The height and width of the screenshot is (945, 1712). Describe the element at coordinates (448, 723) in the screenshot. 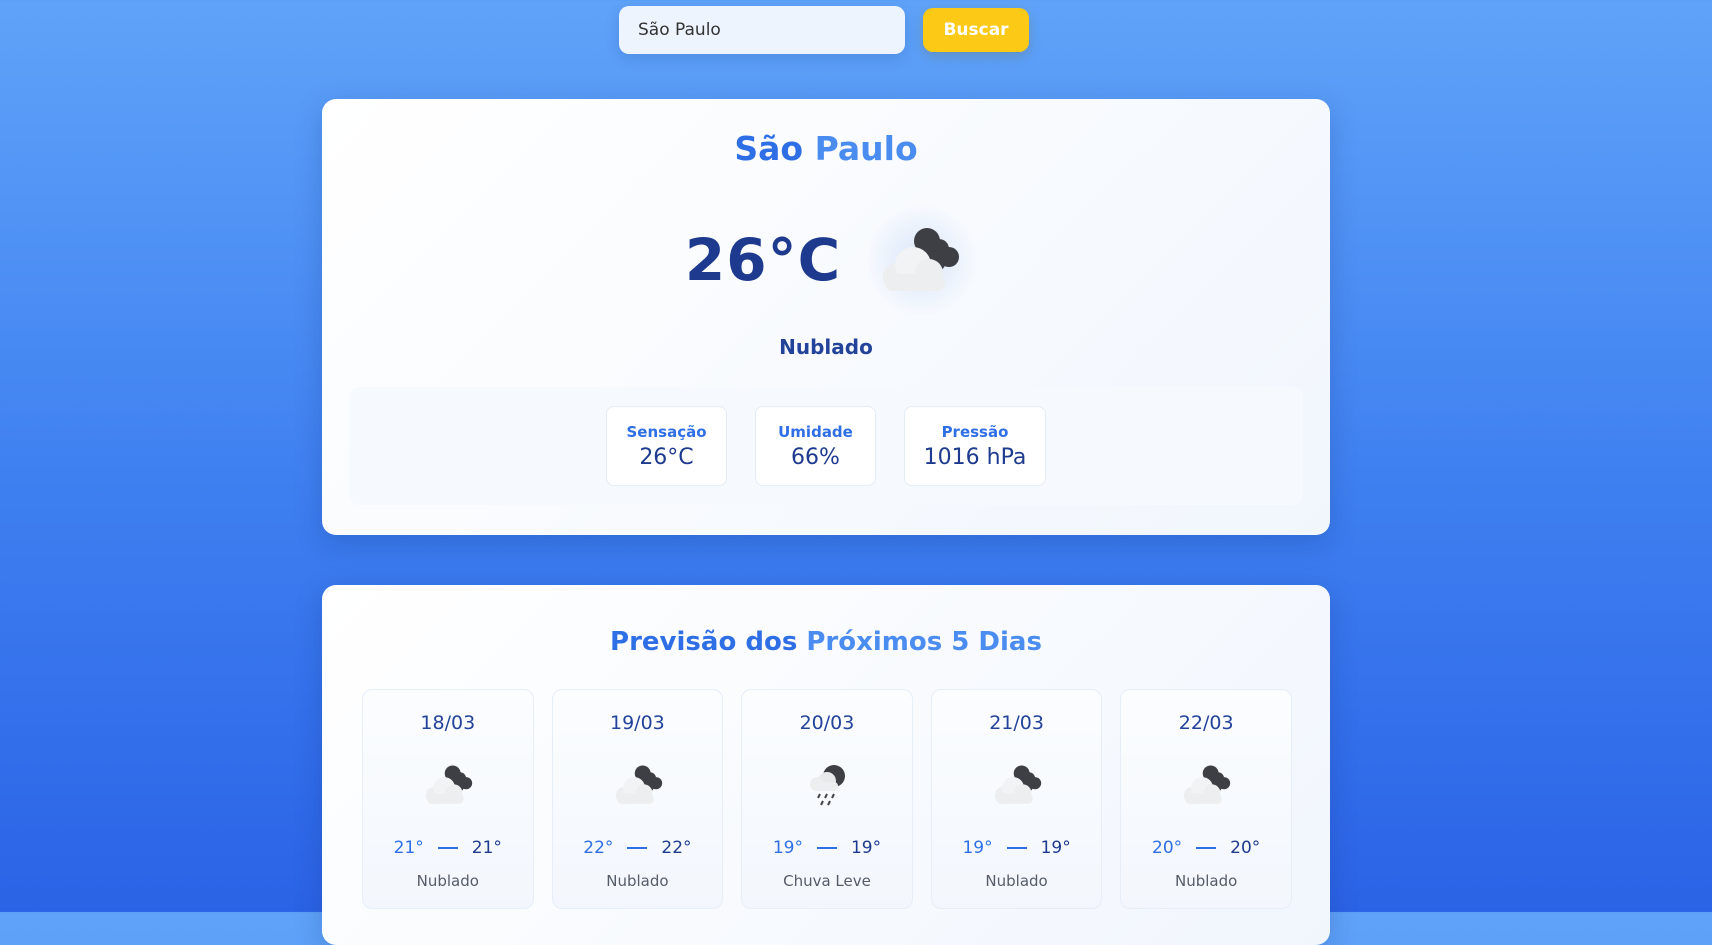

I see `forecast-date: 18/03` at that location.